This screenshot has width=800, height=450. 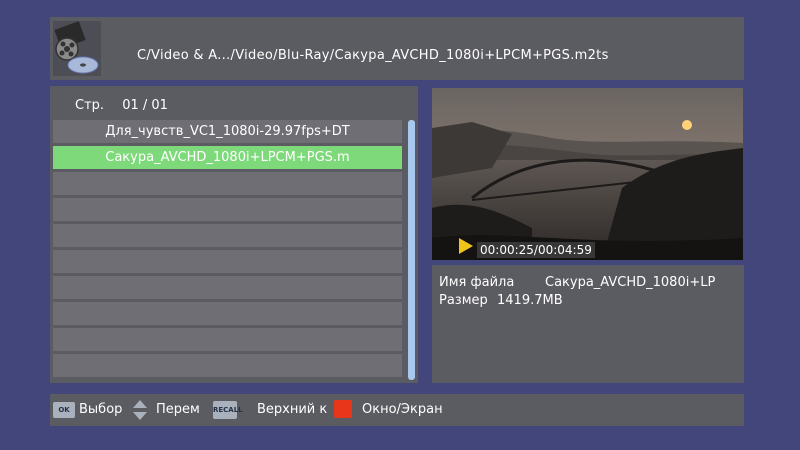 I want to click on size-value: 1419.7MB, so click(x=530, y=300).